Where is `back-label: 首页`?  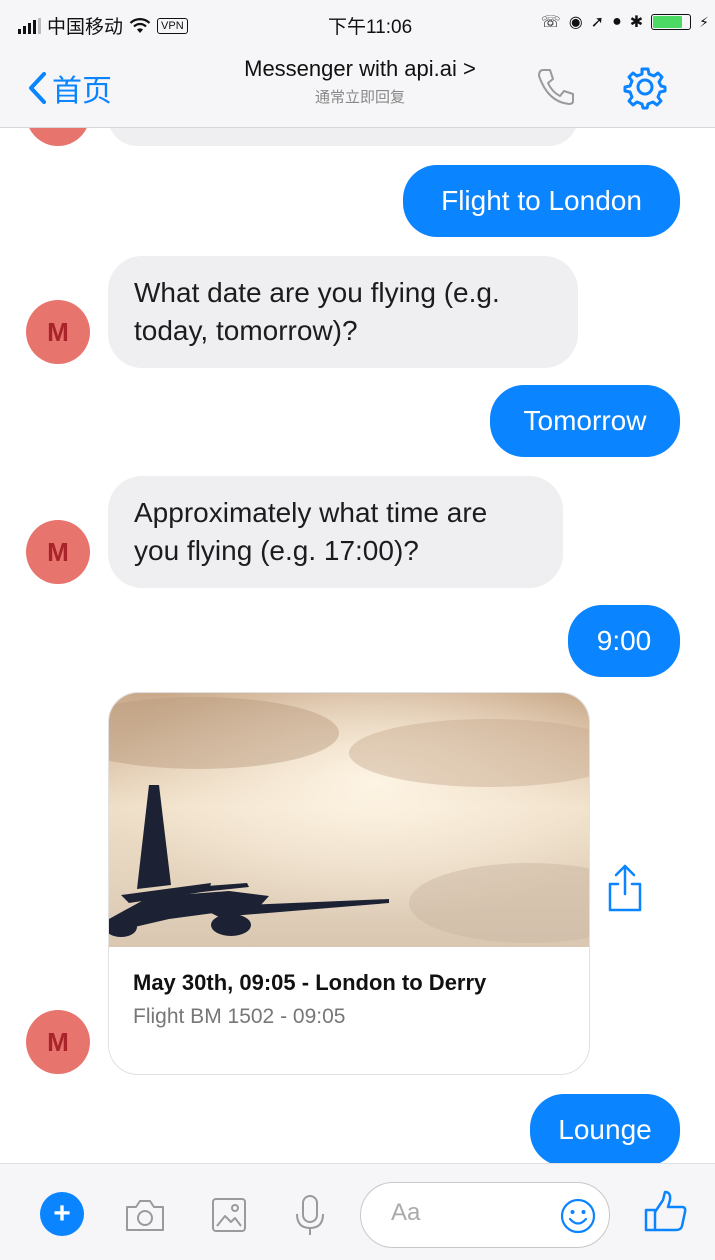 back-label: 首页 is located at coordinates (82, 91).